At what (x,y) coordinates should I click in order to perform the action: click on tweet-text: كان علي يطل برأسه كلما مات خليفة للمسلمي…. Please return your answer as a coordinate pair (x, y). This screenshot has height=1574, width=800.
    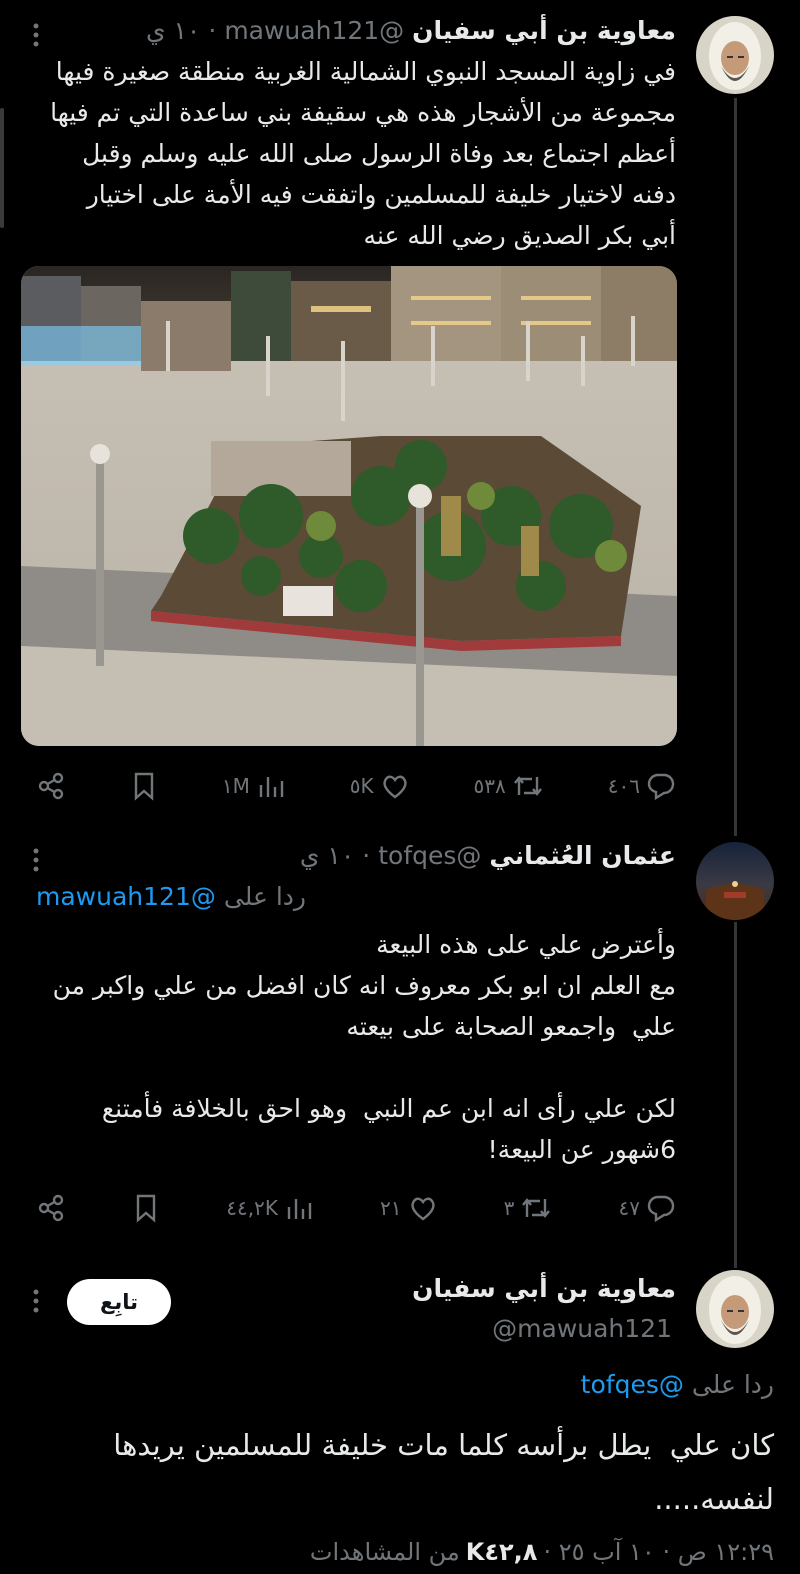
    Looking at the image, I should click on (443, 1472).